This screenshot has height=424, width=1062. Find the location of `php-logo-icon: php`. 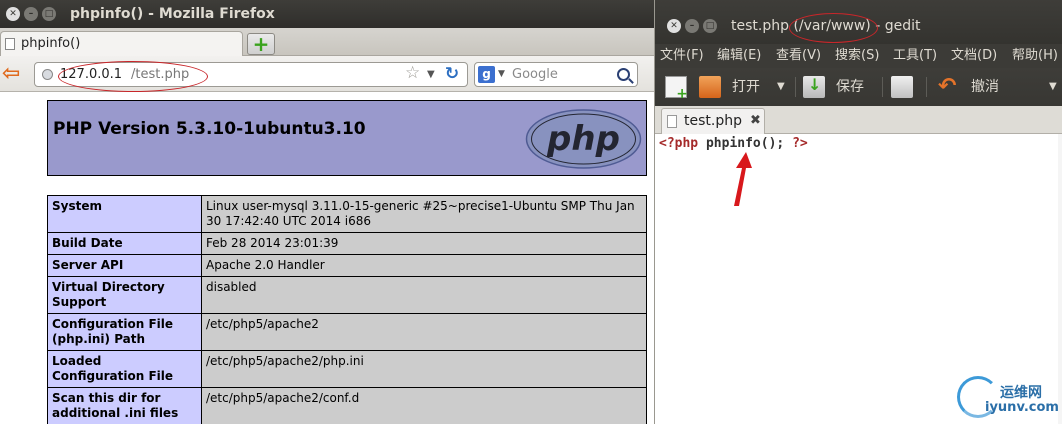

php-logo-icon: php is located at coordinates (583, 139).